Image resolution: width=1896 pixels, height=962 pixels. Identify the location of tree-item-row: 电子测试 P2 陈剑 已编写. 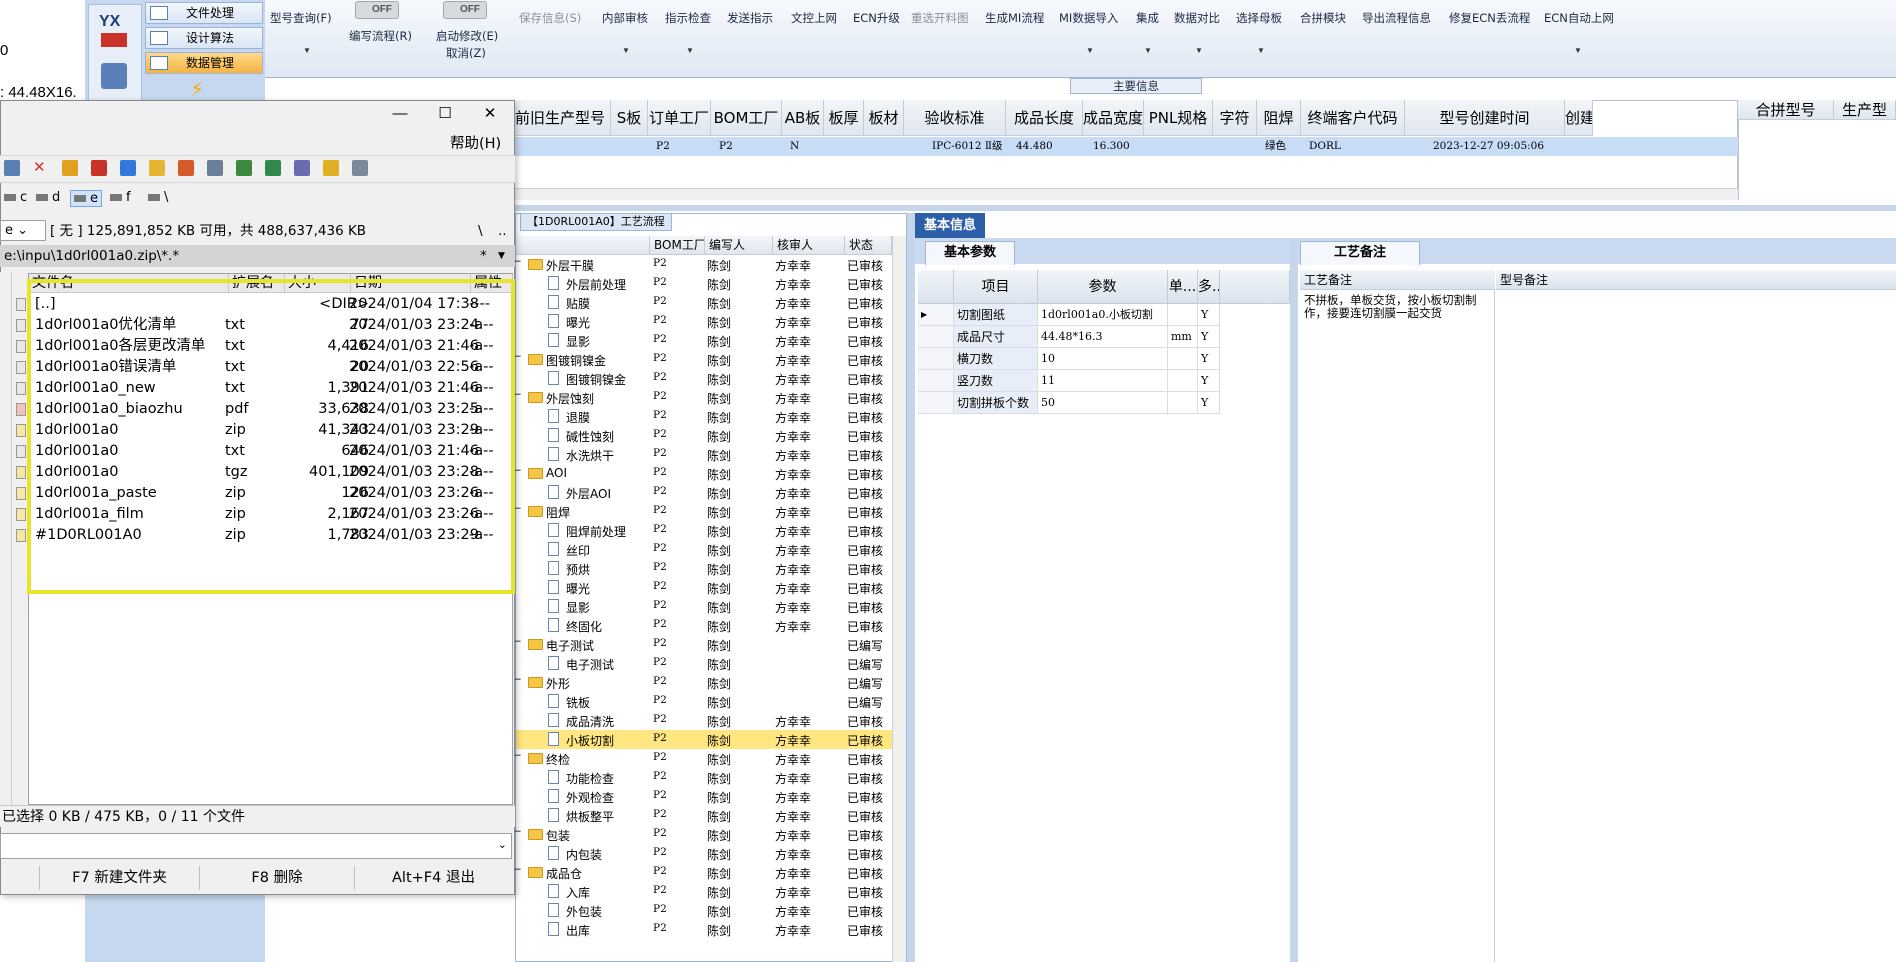
(704, 663).